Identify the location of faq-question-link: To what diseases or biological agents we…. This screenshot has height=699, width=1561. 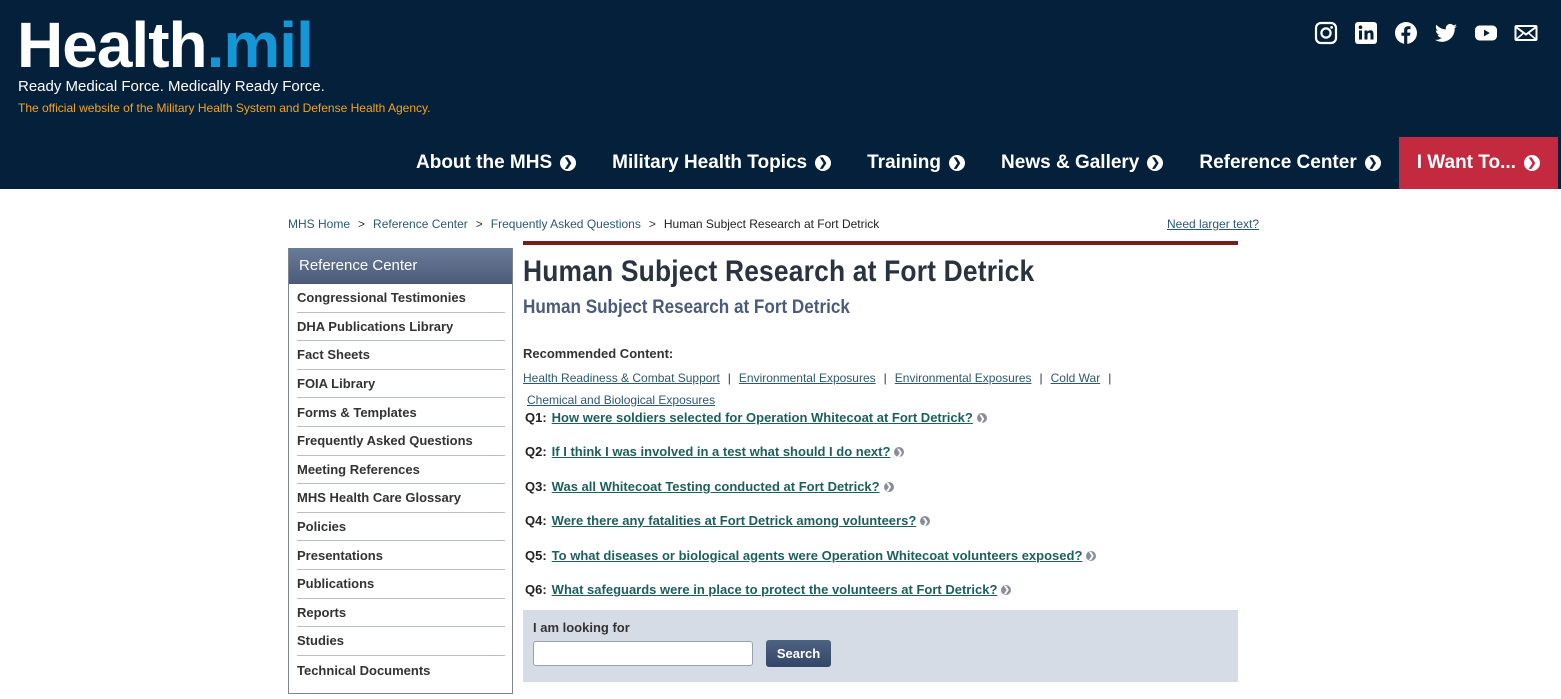
(817, 555).